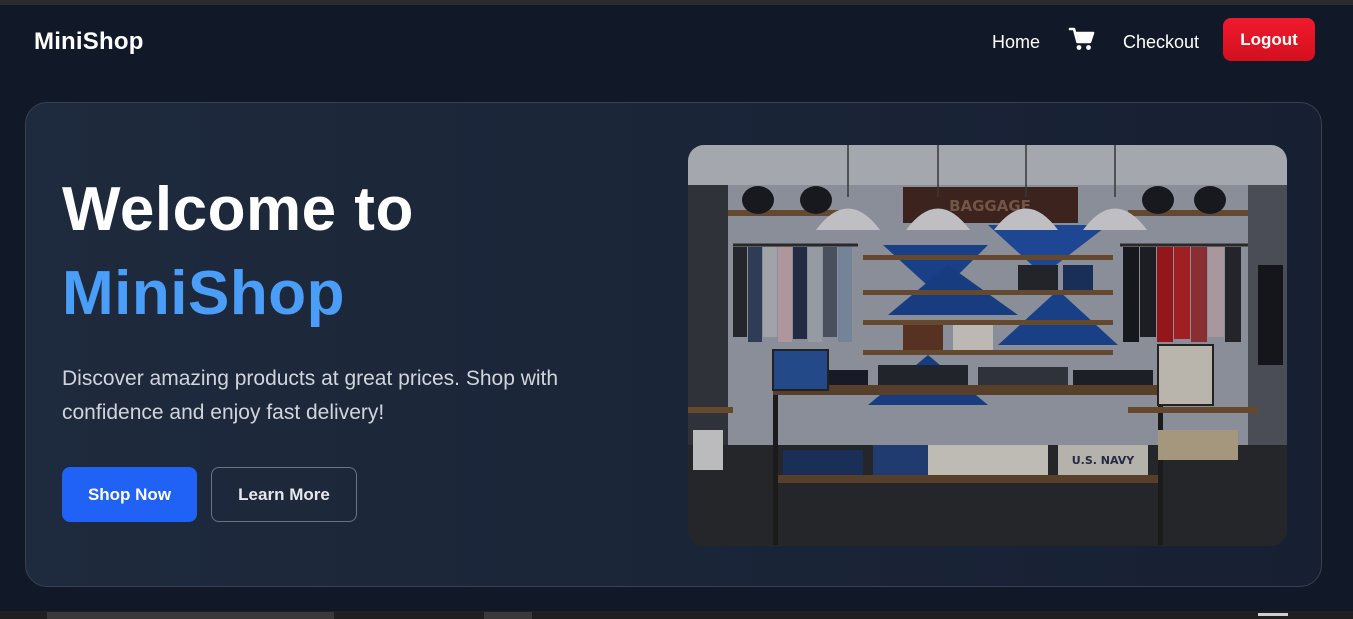 The image size is (1353, 619). I want to click on logout-button: Logout, so click(1269, 39).